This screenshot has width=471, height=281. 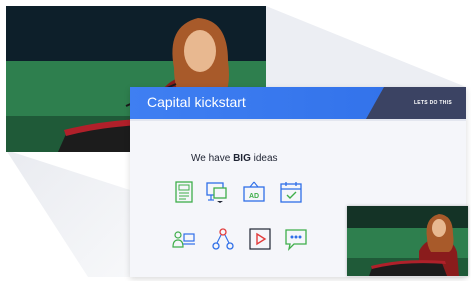 What do you see at coordinates (254, 192) in the screenshot?
I see `ad-billboard-icon: AD` at bounding box center [254, 192].